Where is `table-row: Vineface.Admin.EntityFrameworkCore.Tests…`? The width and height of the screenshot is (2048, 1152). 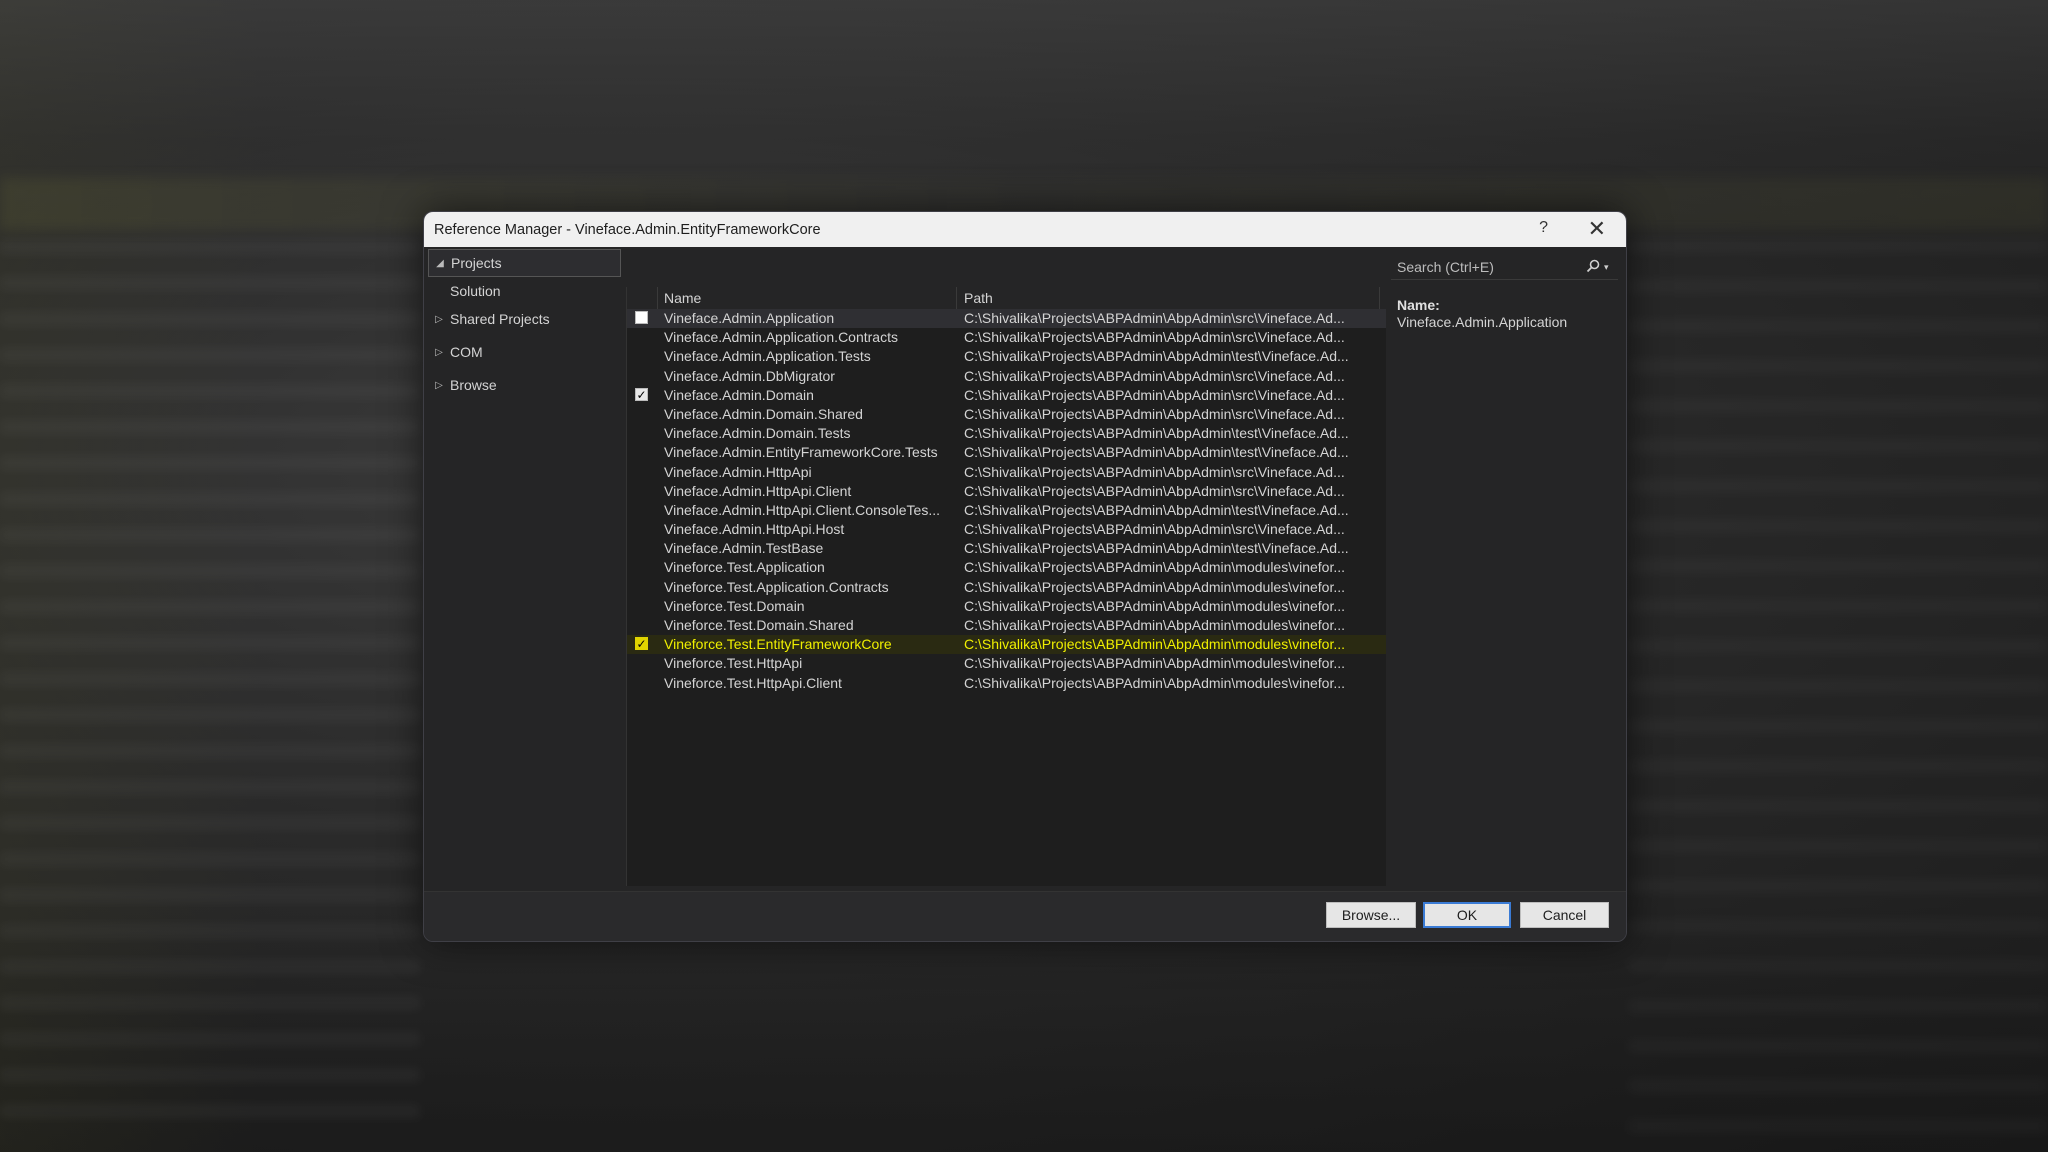 table-row: Vineface.Admin.EntityFrameworkCore.Tests… is located at coordinates (1006, 452).